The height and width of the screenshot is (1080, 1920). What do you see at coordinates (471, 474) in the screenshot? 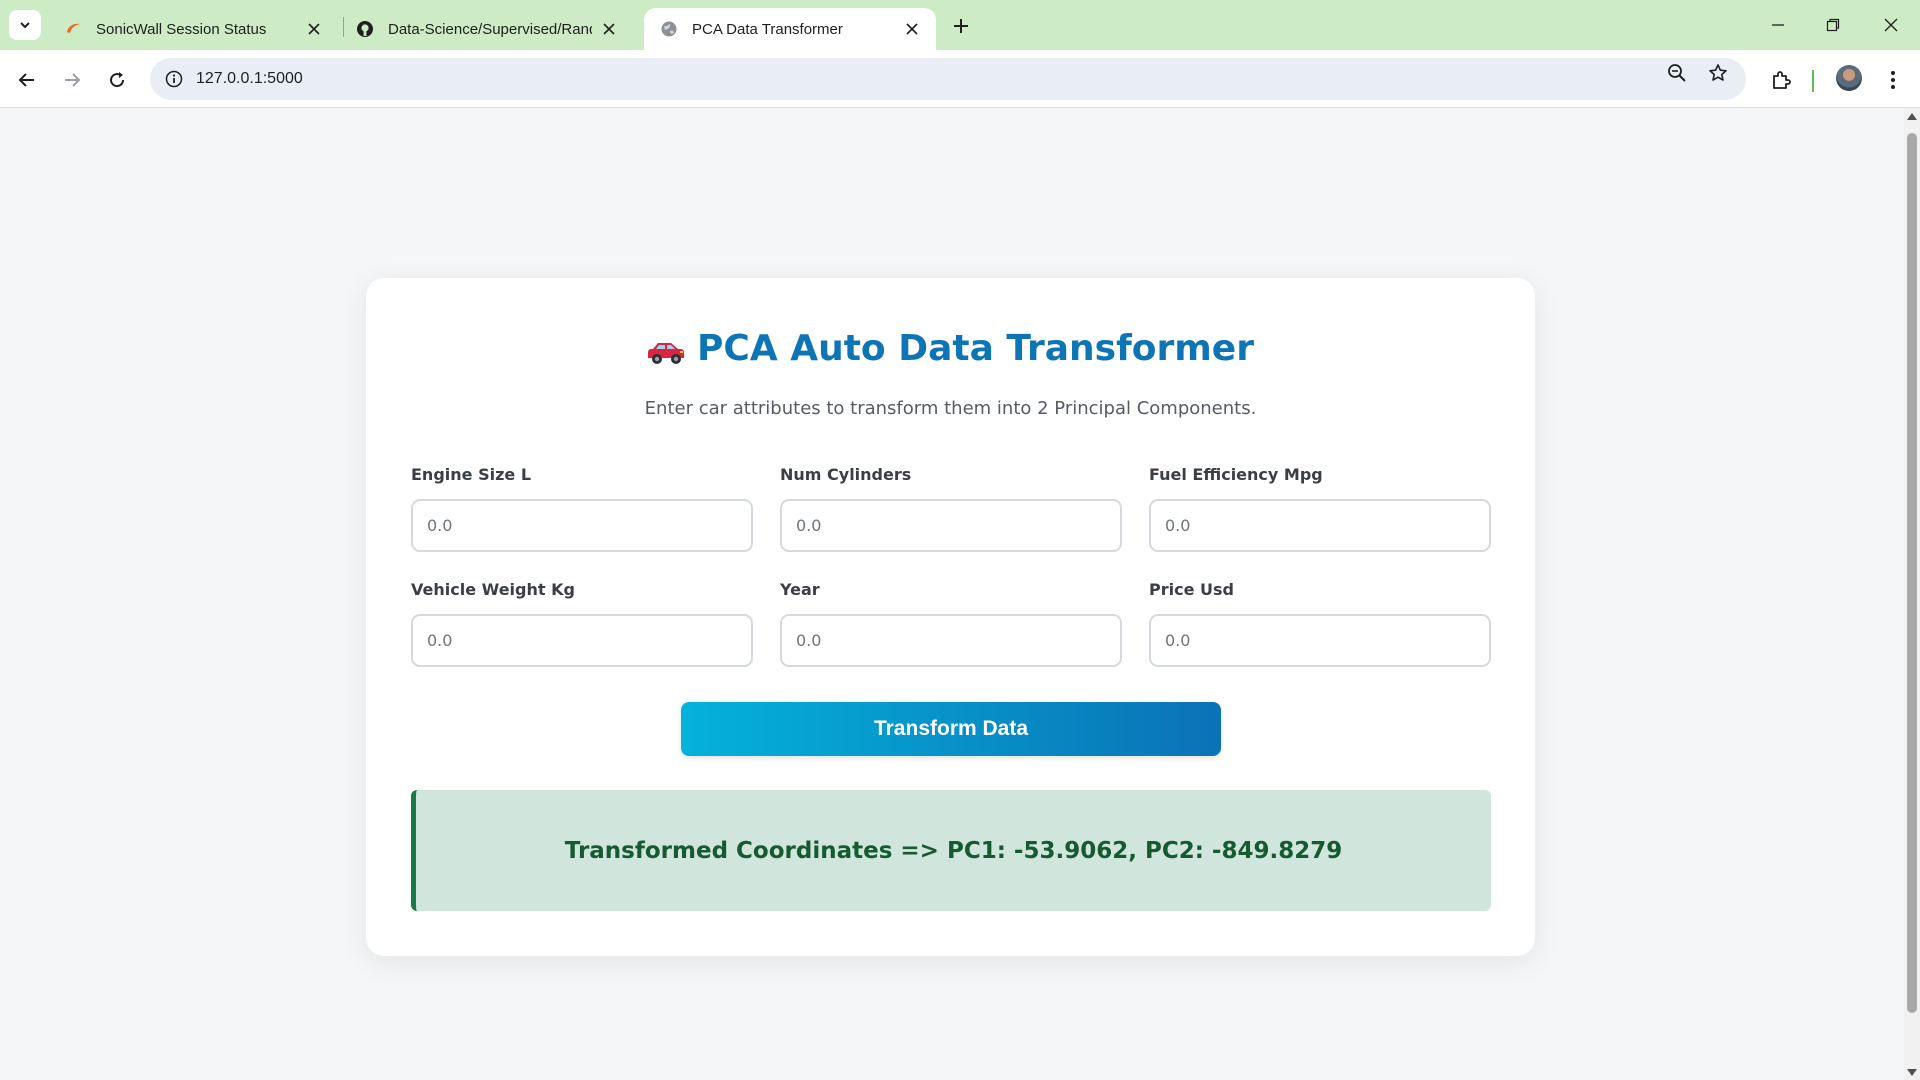
I see `field-label: Engine Size L` at bounding box center [471, 474].